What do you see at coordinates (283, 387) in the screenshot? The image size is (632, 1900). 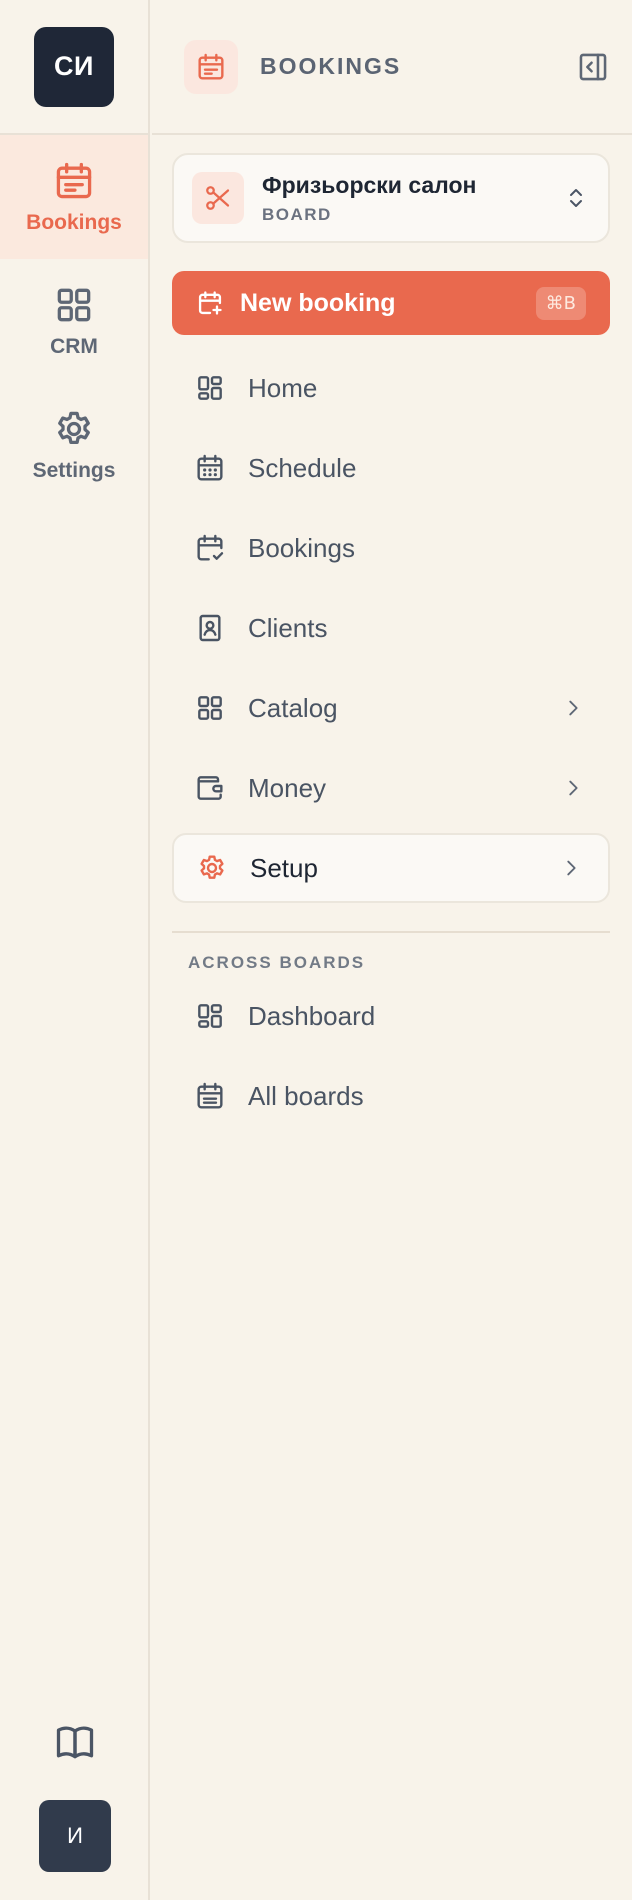 I see `sidebar-item-label: Home` at bounding box center [283, 387].